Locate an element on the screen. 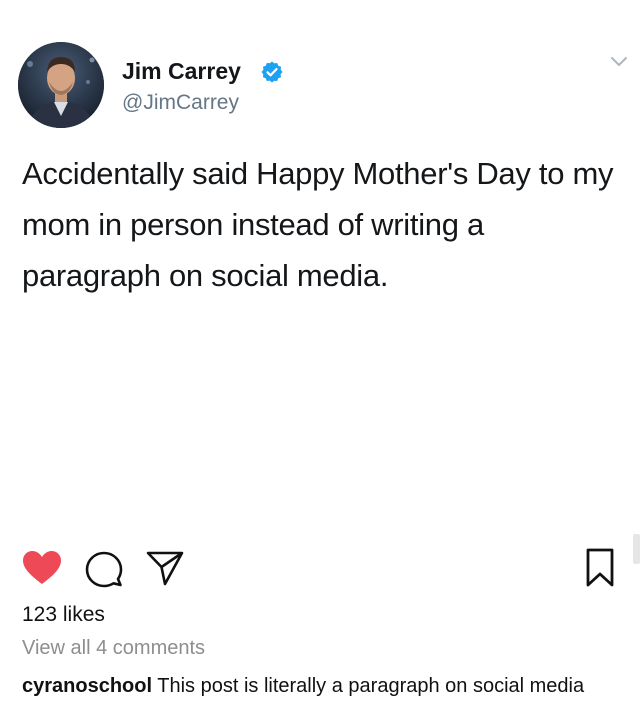  avatar is located at coordinates (61, 85).